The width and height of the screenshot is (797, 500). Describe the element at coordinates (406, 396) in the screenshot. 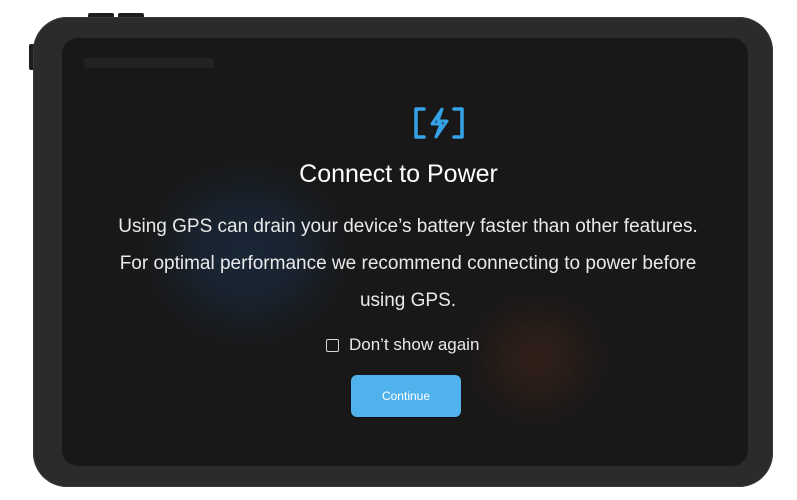

I see `continue-button: Continue` at that location.